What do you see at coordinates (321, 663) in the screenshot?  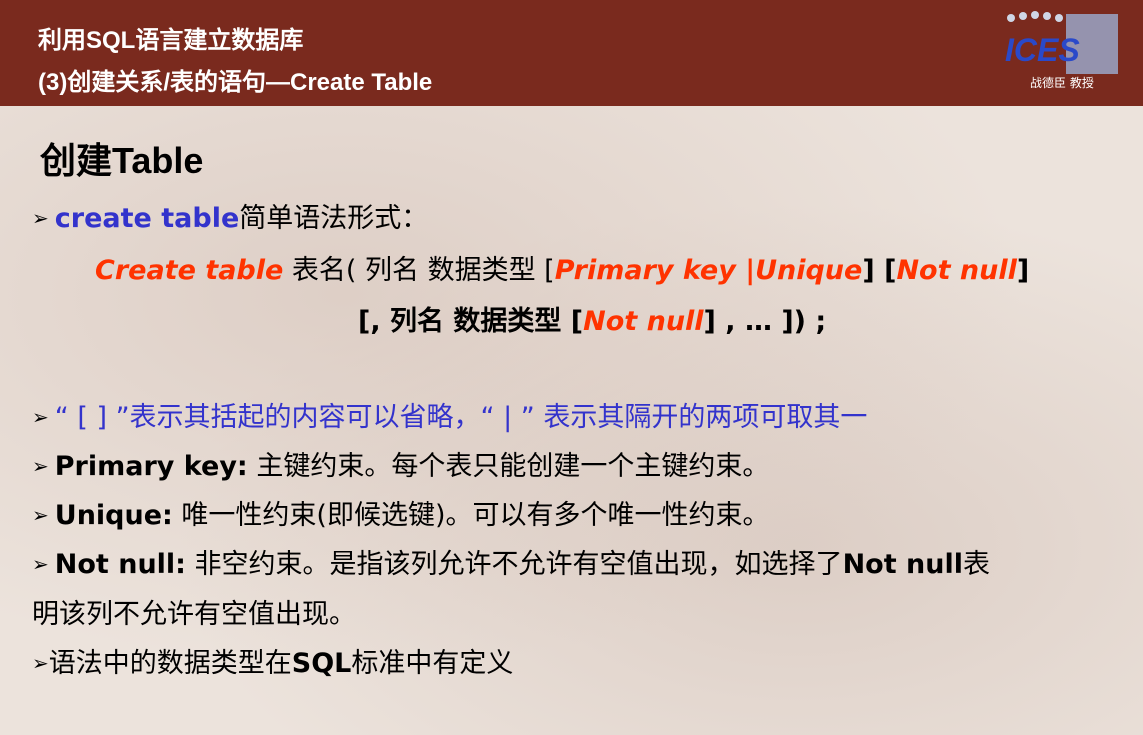 I see `sql-term: SQL` at bounding box center [321, 663].